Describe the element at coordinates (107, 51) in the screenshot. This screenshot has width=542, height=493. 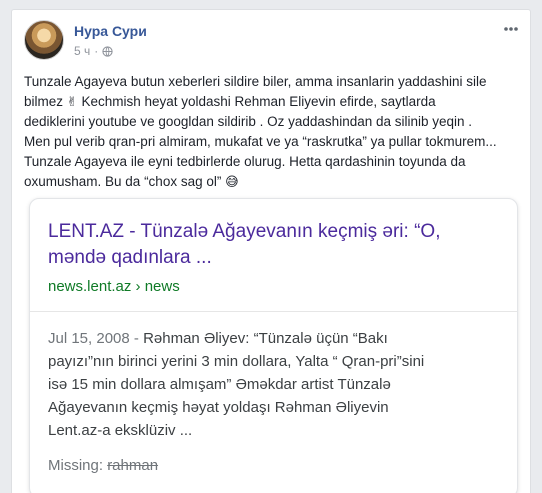
I see `globe-icon` at that location.